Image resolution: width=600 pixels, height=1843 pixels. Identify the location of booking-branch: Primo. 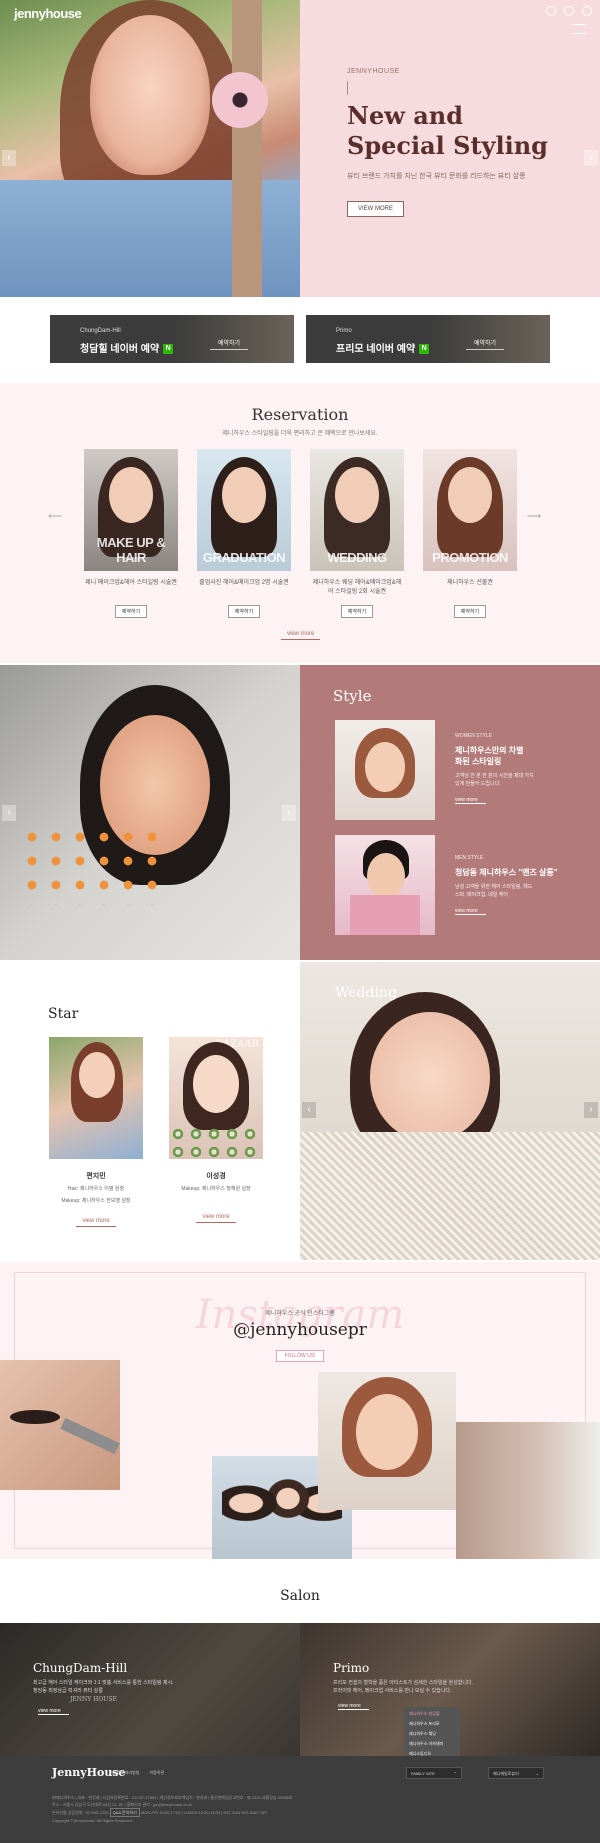
(344, 331).